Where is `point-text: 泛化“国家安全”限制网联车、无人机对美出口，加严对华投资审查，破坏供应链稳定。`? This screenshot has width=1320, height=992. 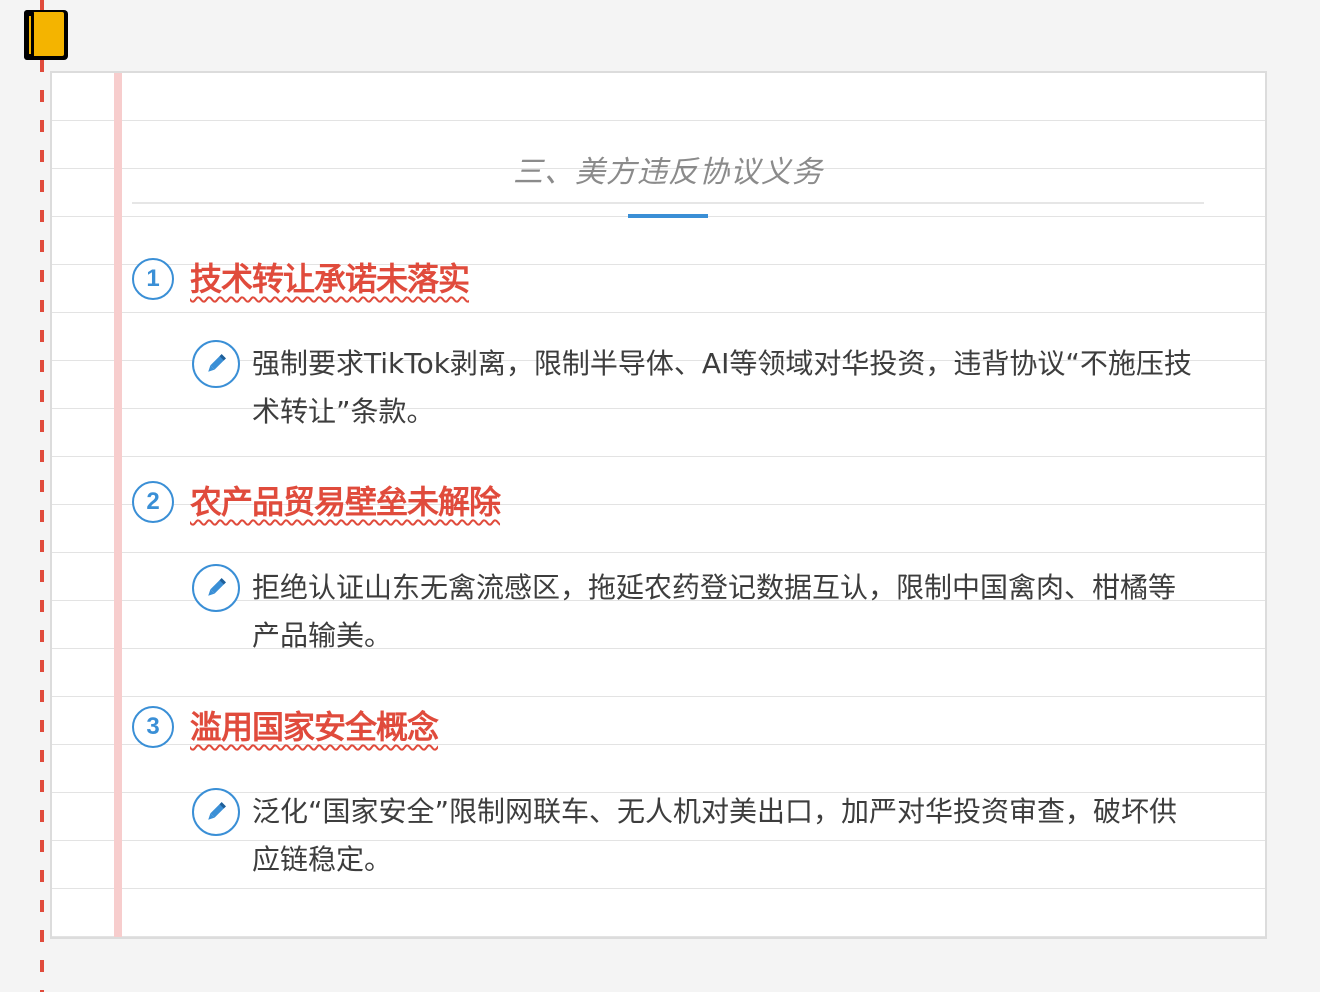 point-text: 泛化“国家安全”限制网联车、无人机对美出口，加严对华投资审查，破坏供应链稳定。 is located at coordinates (715, 835).